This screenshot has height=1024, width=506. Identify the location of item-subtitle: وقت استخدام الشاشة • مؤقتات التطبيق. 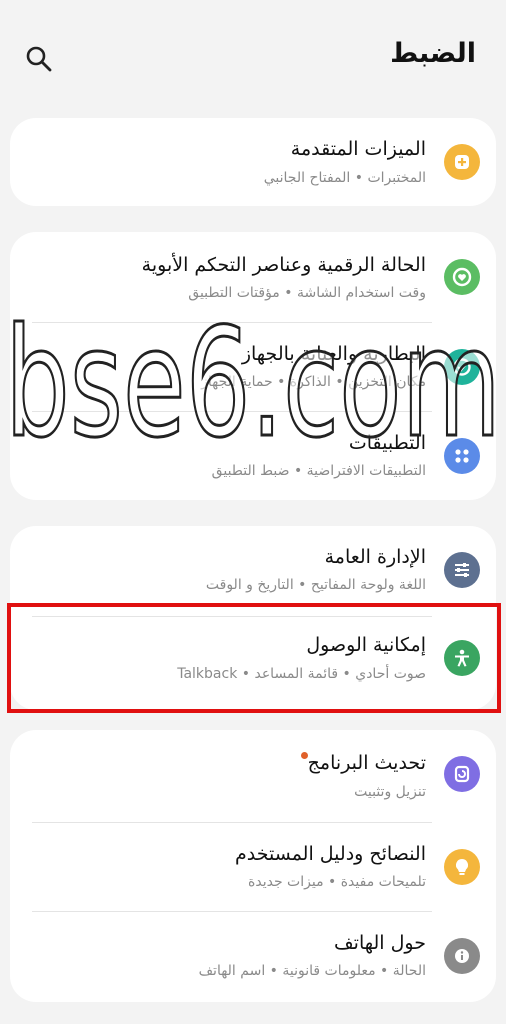
(307, 293).